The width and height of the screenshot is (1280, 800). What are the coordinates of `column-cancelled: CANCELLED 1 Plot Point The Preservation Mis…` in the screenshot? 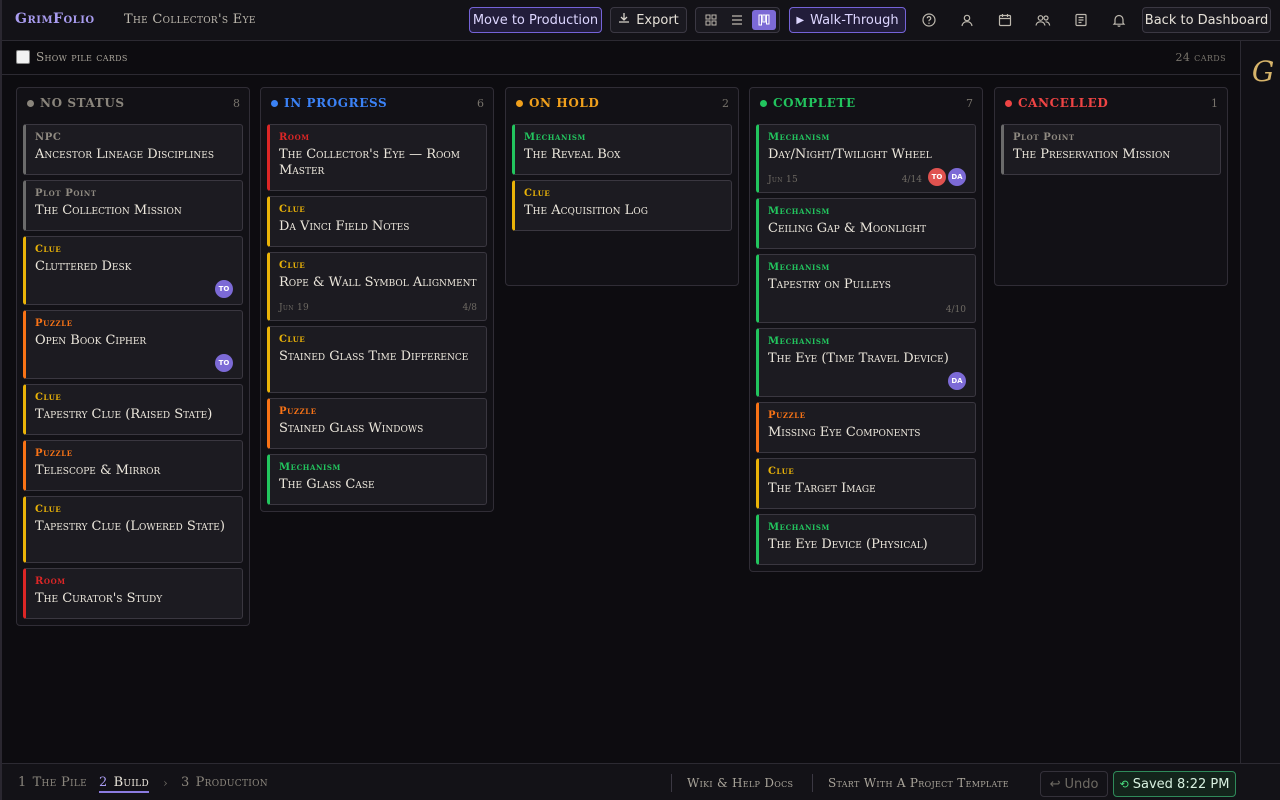 It's located at (1111, 186).